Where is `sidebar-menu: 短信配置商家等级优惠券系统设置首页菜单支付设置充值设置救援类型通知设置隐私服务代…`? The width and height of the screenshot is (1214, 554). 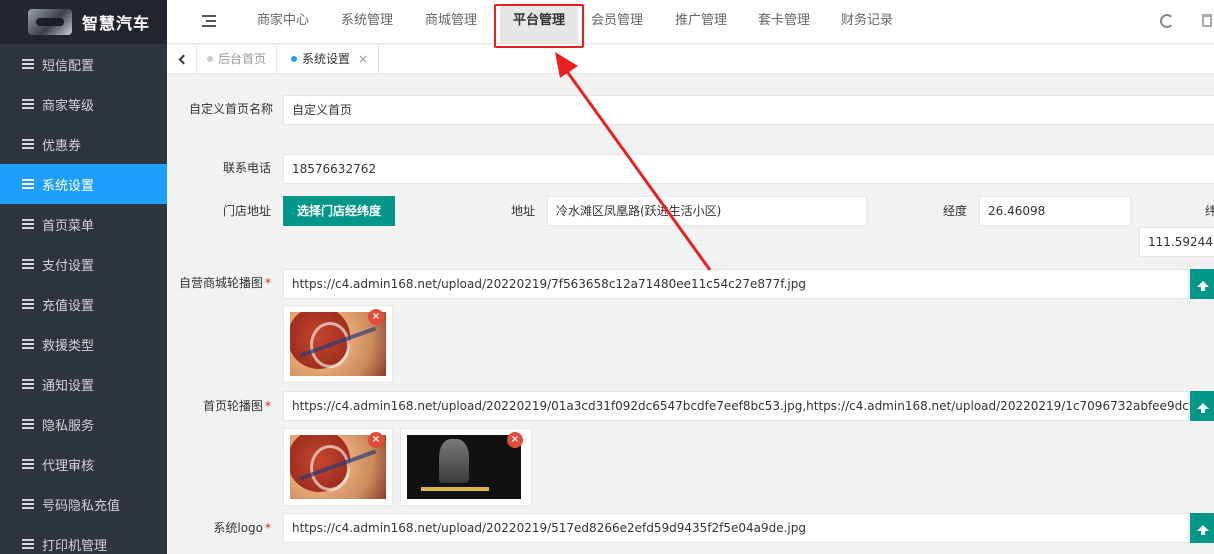 sidebar-menu: 短信配置商家等级优惠券系统设置首页菜单支付设置充值设置救援类型通知设置隐私服务代… is located at coordinates (83, 299).